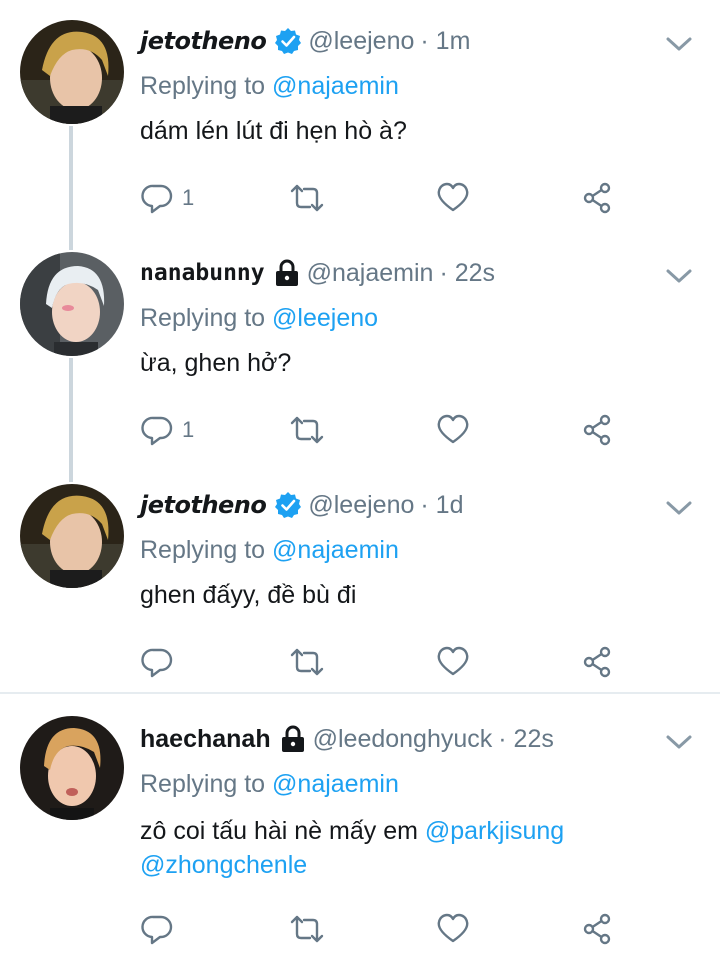 The image size is (720, 954). I want to click on divider, so click(360, 693).